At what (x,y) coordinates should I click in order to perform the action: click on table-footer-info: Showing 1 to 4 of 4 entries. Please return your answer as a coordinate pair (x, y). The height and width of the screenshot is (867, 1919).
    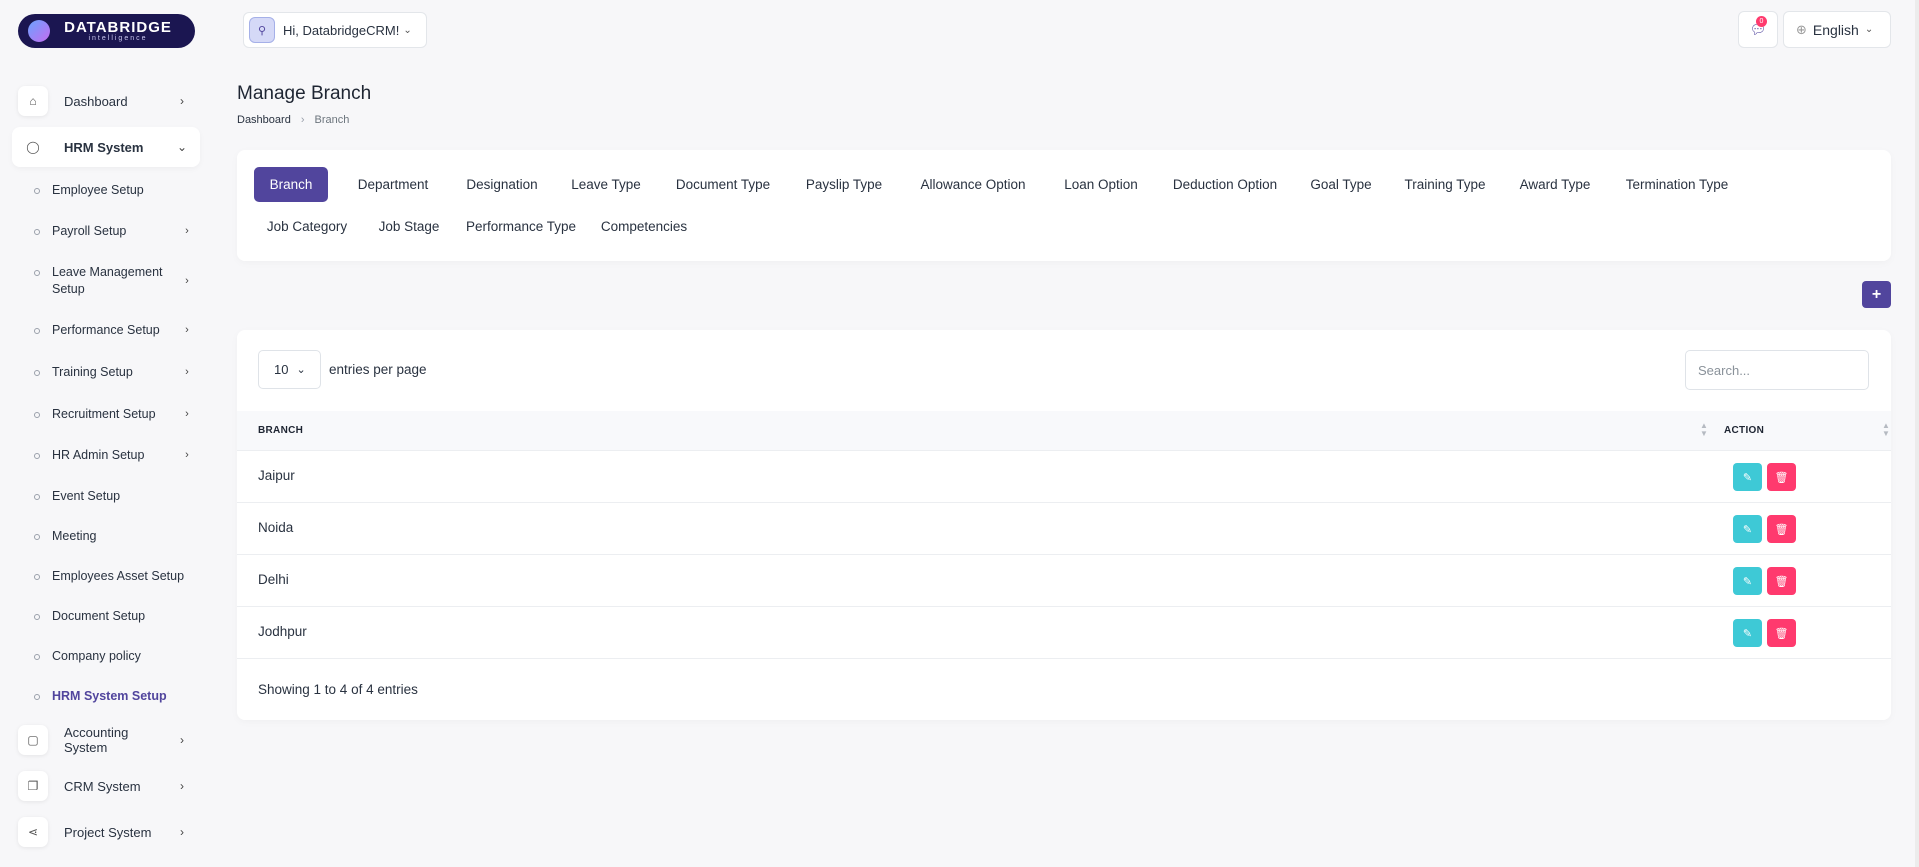
    Looking at the image, I should click on (338, 689).